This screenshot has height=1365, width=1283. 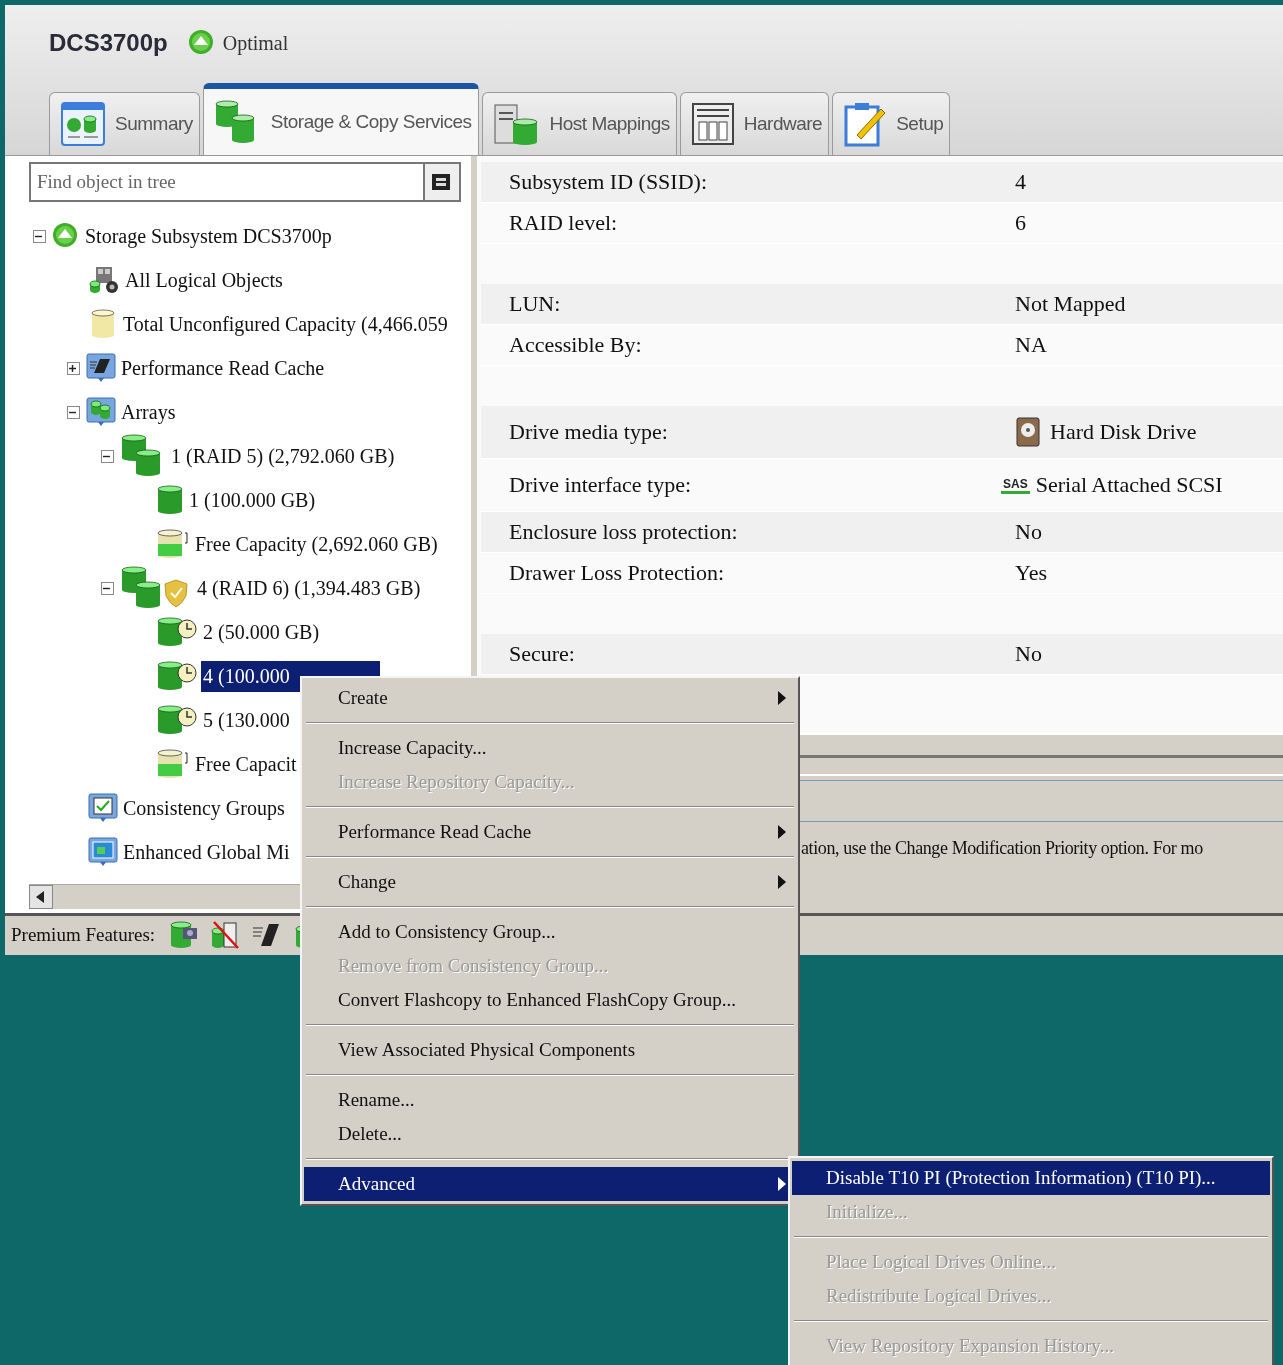 I want to click on property-label: Secure:, so click(x=542, y=654).